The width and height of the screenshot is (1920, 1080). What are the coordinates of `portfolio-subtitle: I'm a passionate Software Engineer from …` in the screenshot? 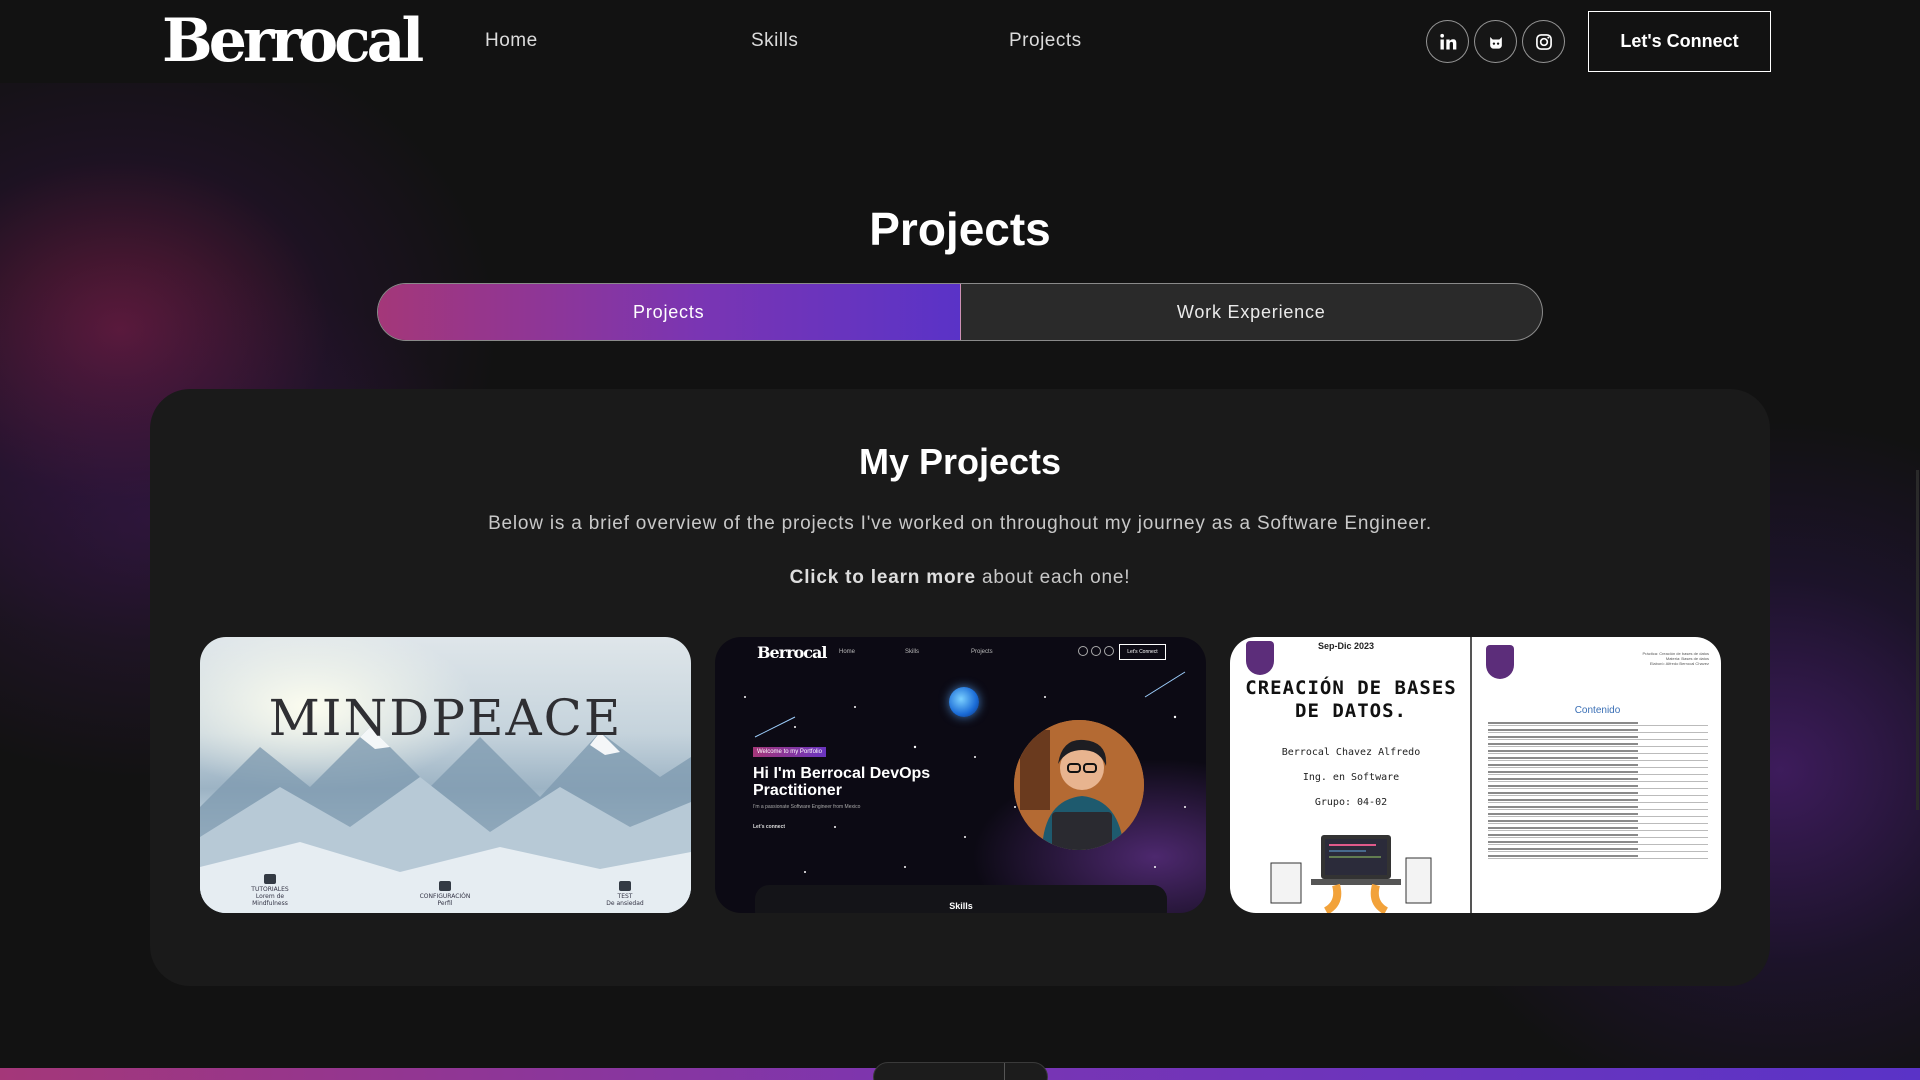 It's located at (807, 807).